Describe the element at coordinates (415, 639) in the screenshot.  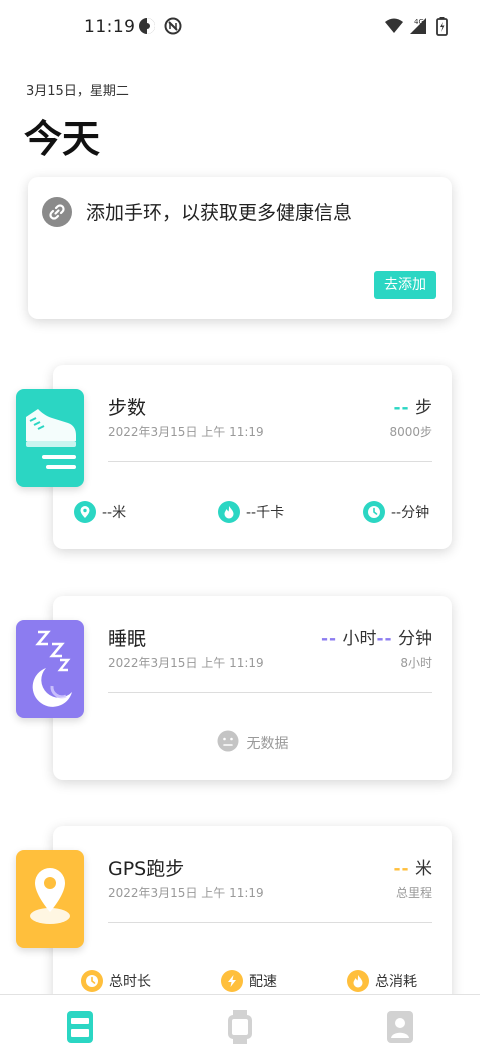
I see `sleep-minutes-unit: 分钟` at that location.